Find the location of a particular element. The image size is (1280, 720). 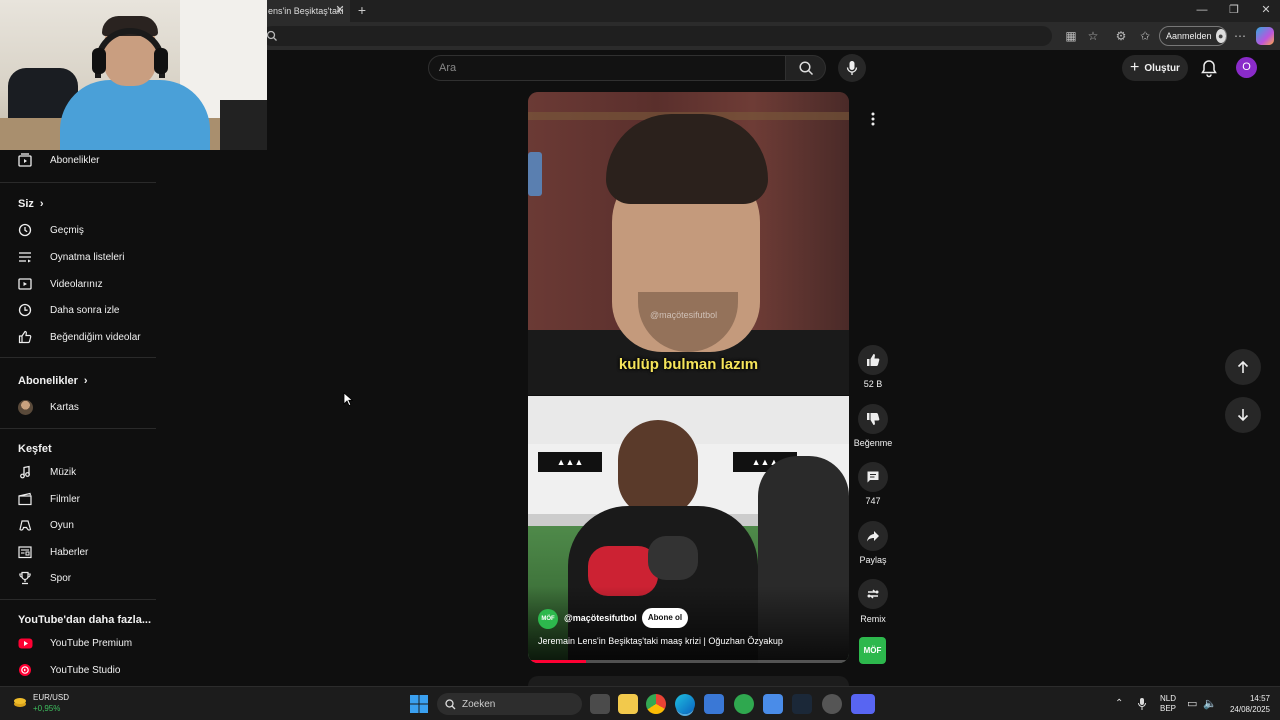

create-button: + Oluştur is located at coordinates (1155, 68).